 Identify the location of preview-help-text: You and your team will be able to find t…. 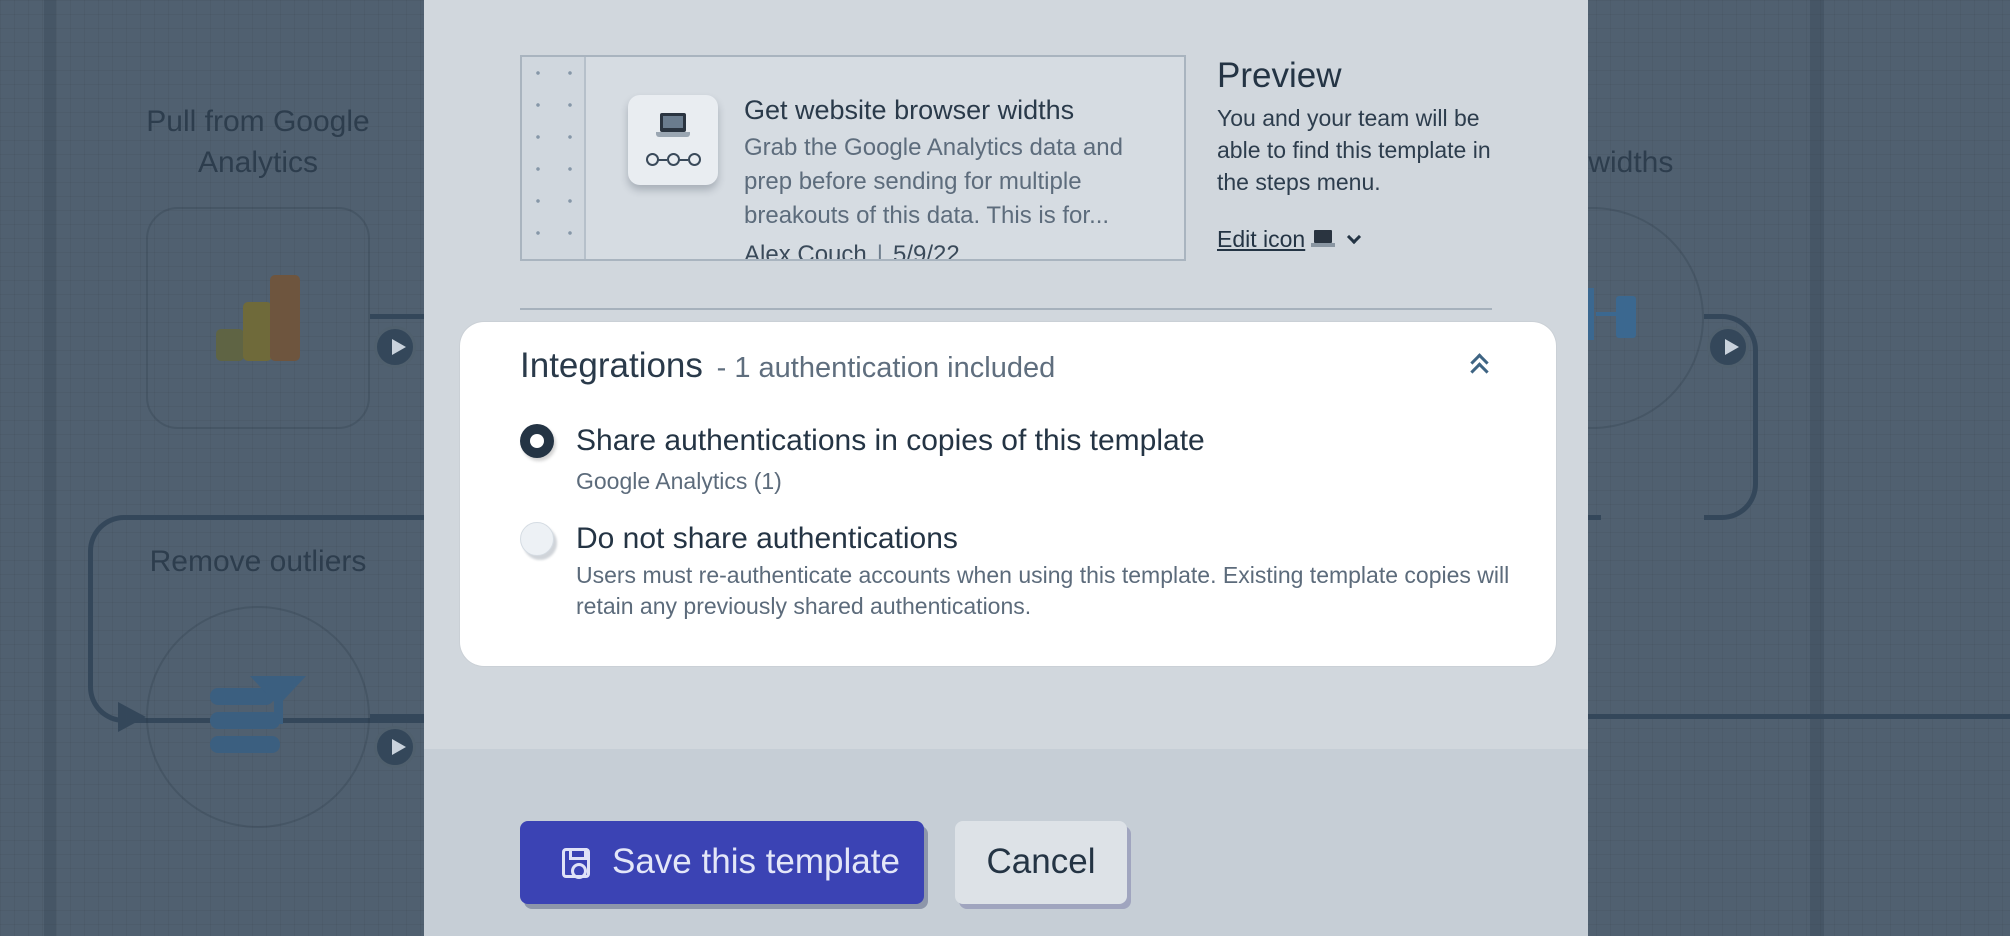
(1354, 150).